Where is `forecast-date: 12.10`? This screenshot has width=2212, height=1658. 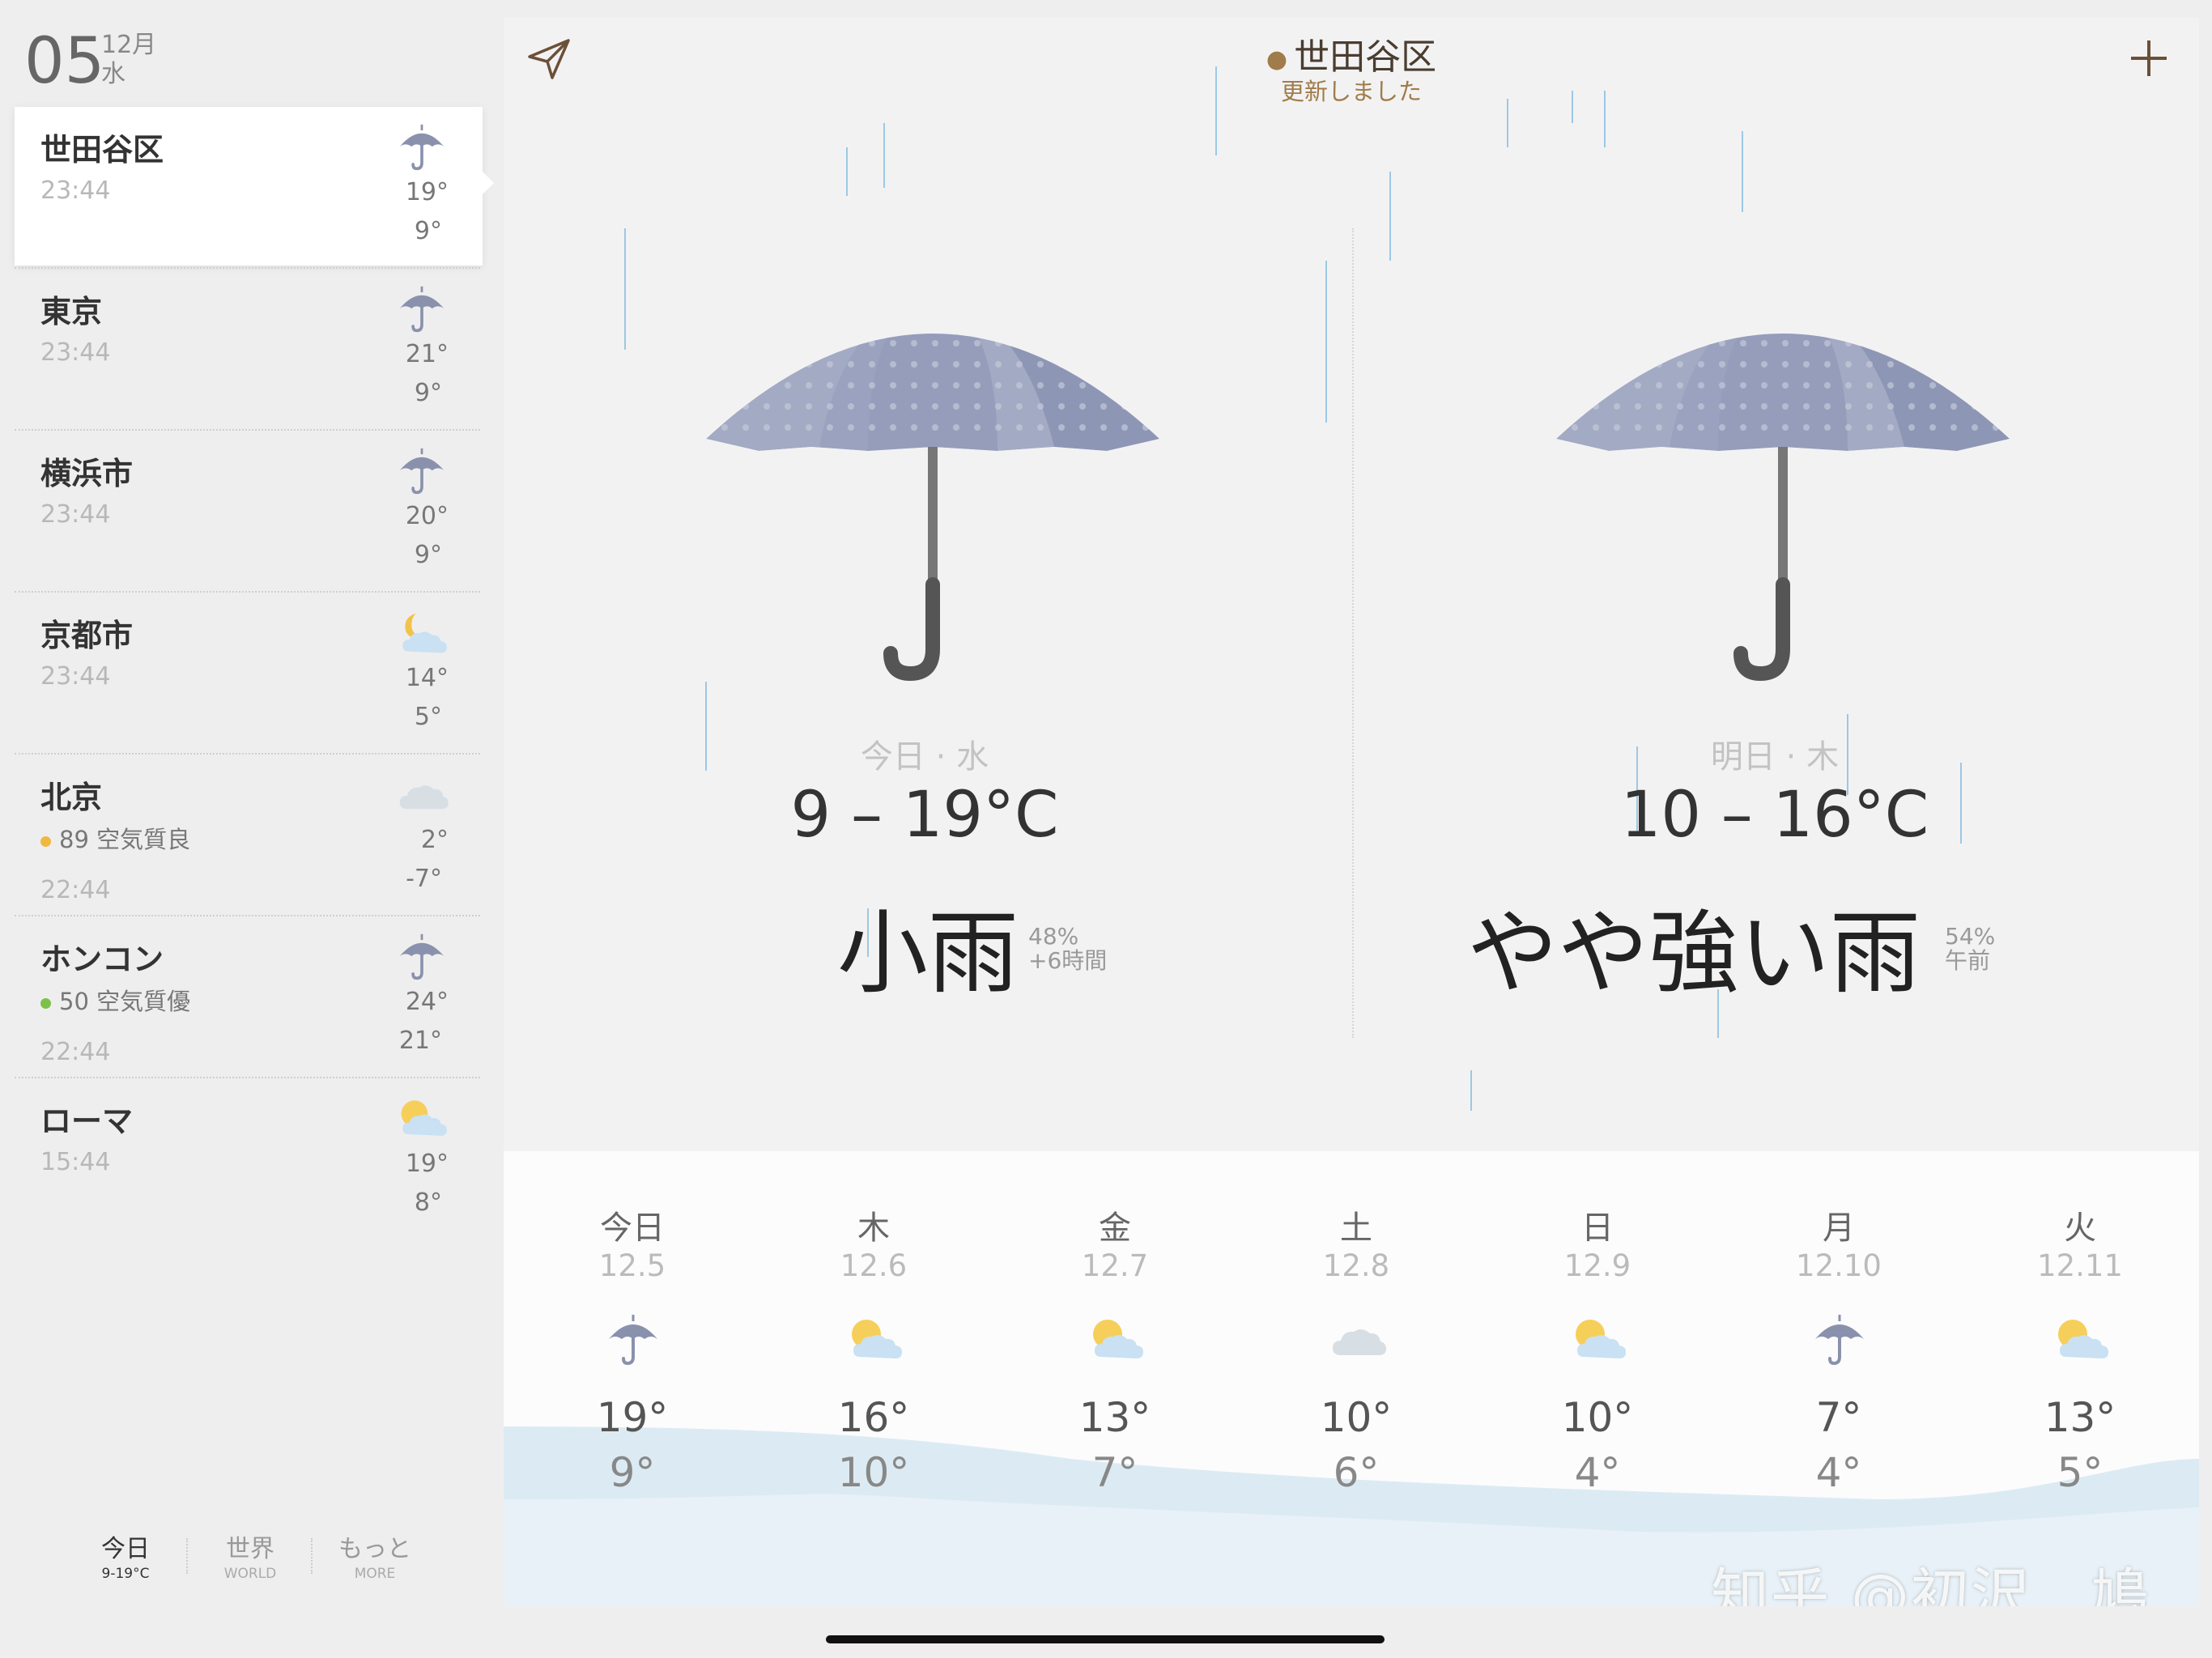 forecast-date: 12.10 is located at coordinates (1839, 1265).